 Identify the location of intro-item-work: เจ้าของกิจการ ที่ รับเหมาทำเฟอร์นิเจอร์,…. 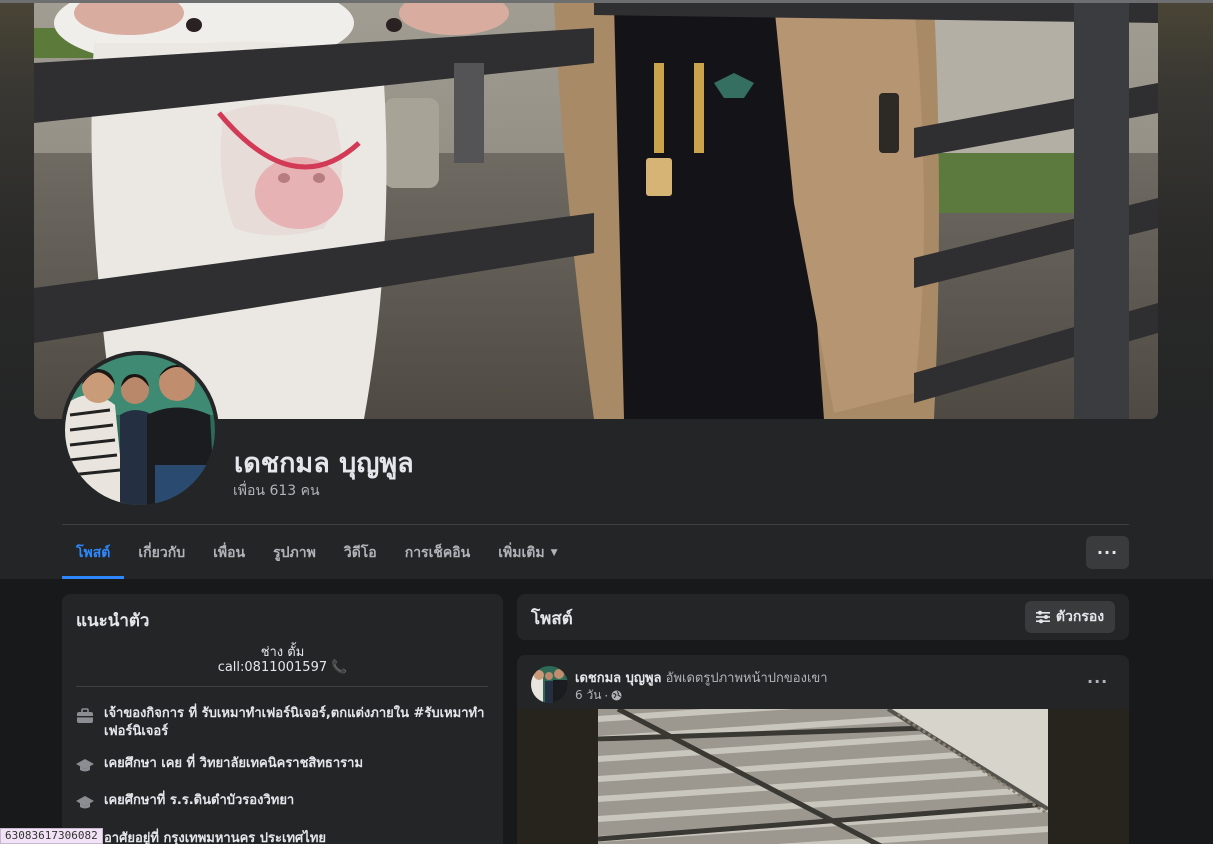
(286, 723).